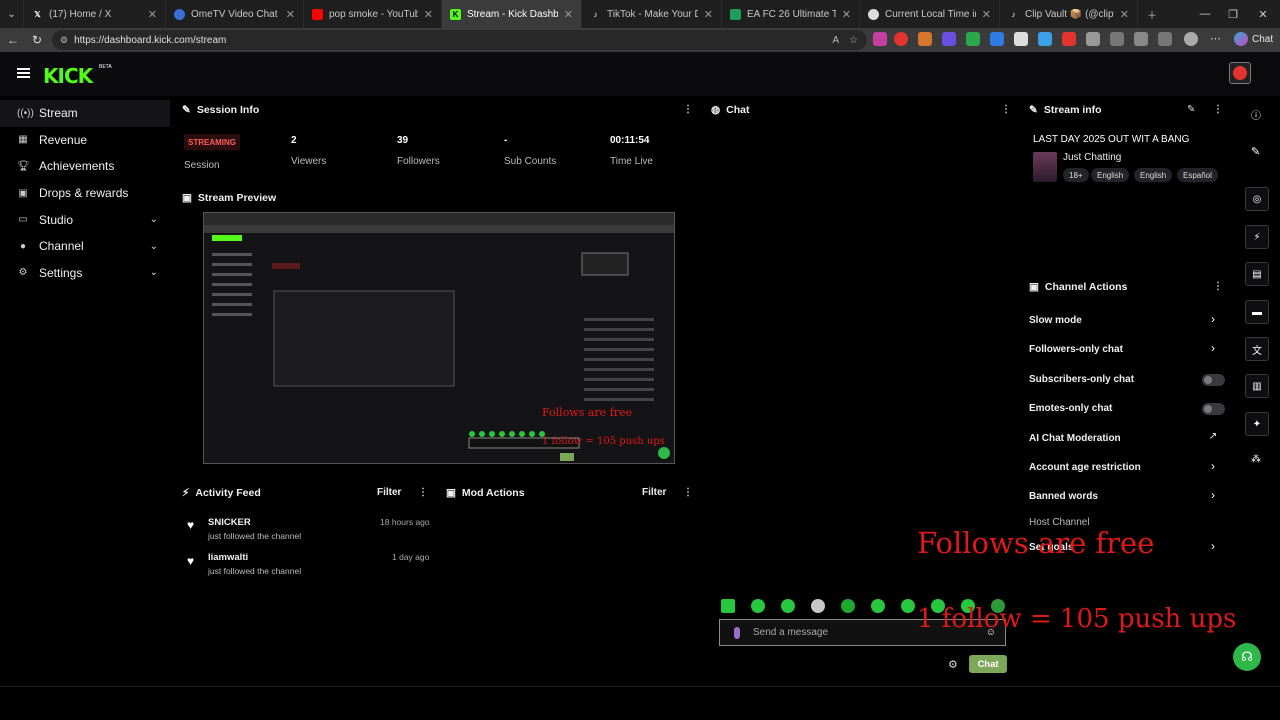 The image size is (1280, 720). I want to click on split-screen-icon, so click(1117, 39).